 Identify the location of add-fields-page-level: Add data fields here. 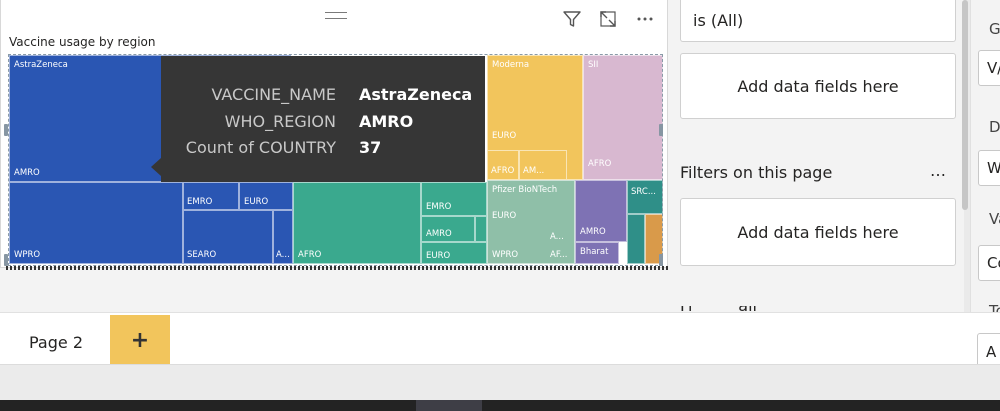
(818, 232).